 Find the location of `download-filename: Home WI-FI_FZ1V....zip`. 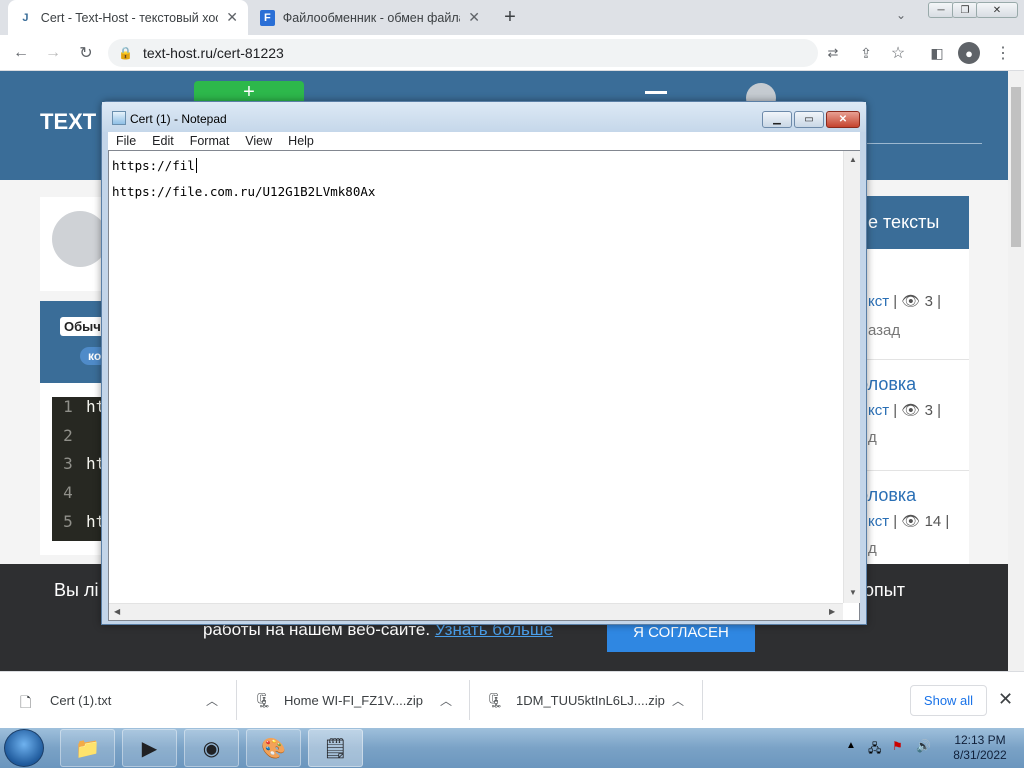

download-filename: Home WI-FI_FZ1V....zip is located at coordinates (353, 700).